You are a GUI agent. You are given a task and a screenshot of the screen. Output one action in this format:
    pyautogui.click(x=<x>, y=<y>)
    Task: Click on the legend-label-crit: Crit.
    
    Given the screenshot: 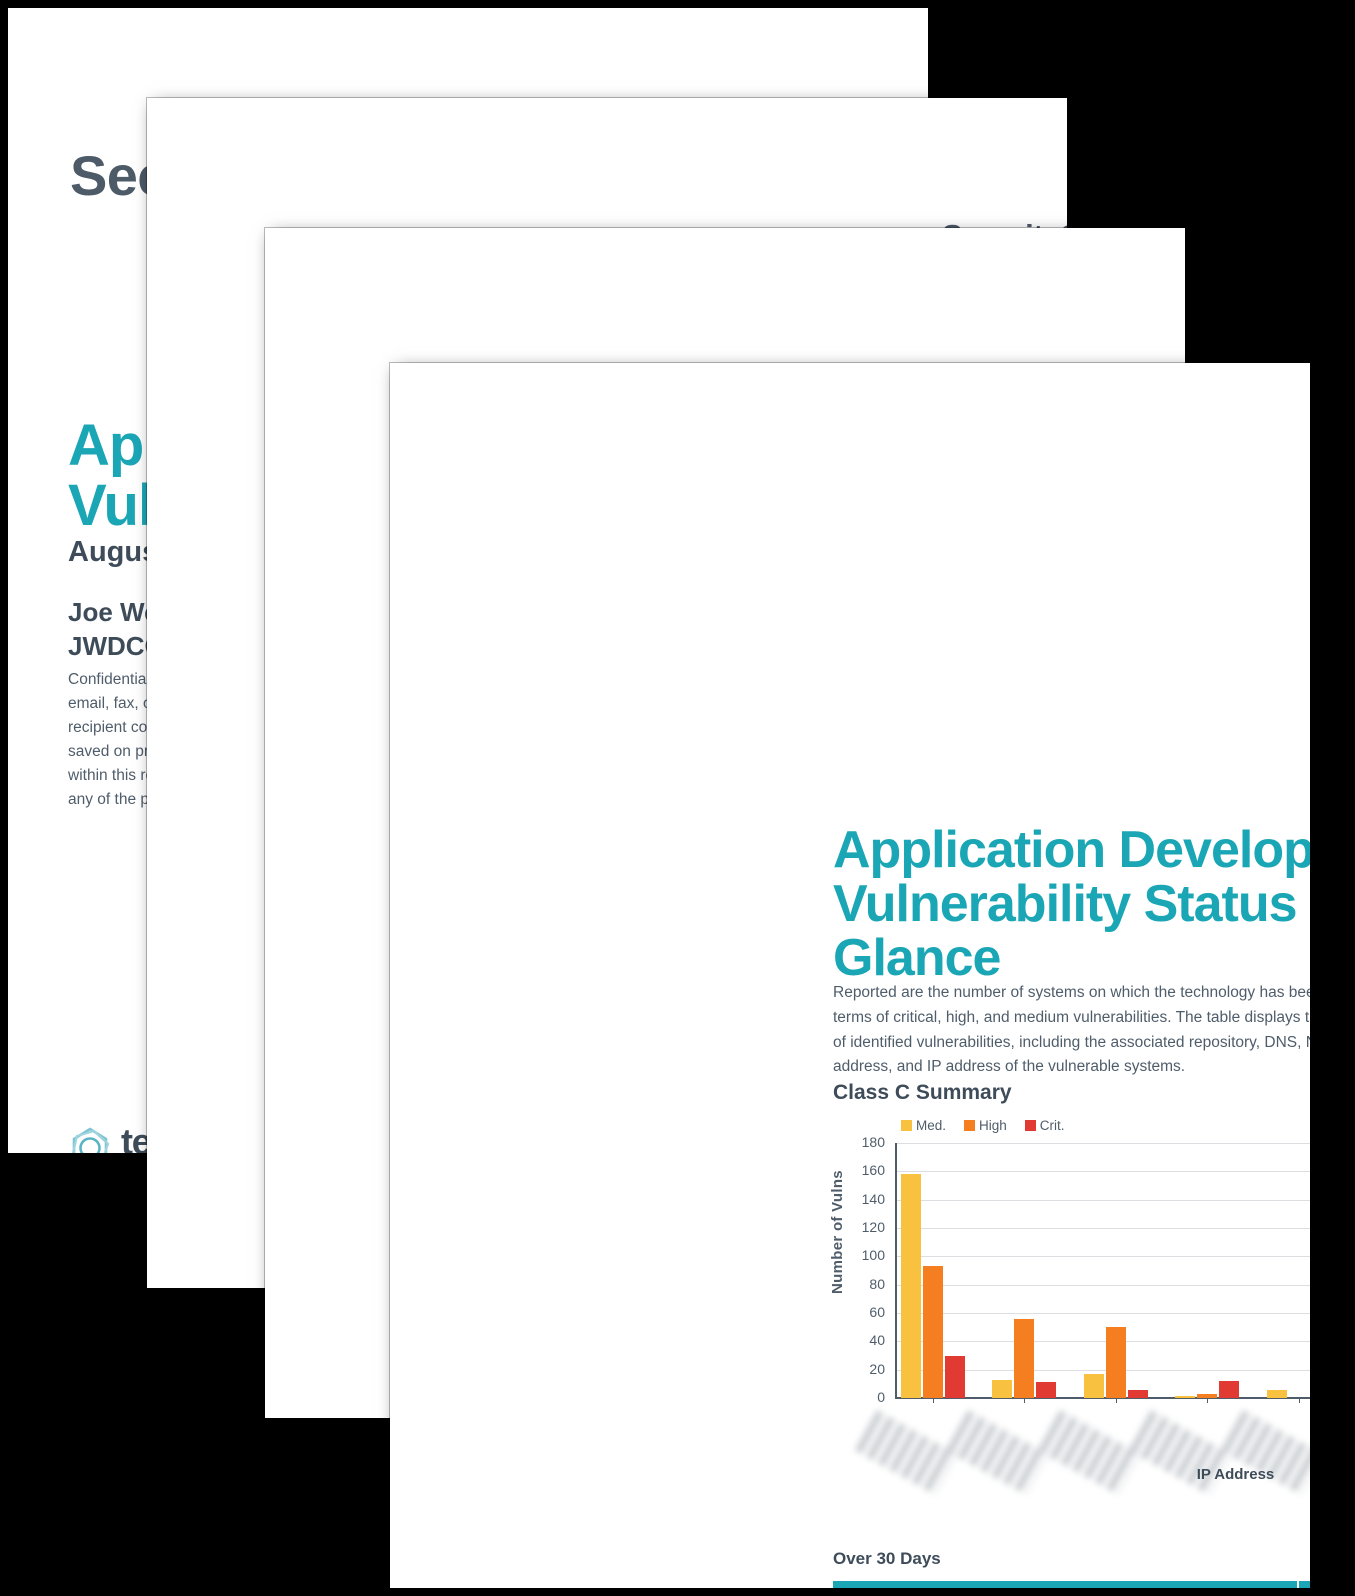 What is the action you would take?
    pyautogui.click(x=1052, y=1125)
    